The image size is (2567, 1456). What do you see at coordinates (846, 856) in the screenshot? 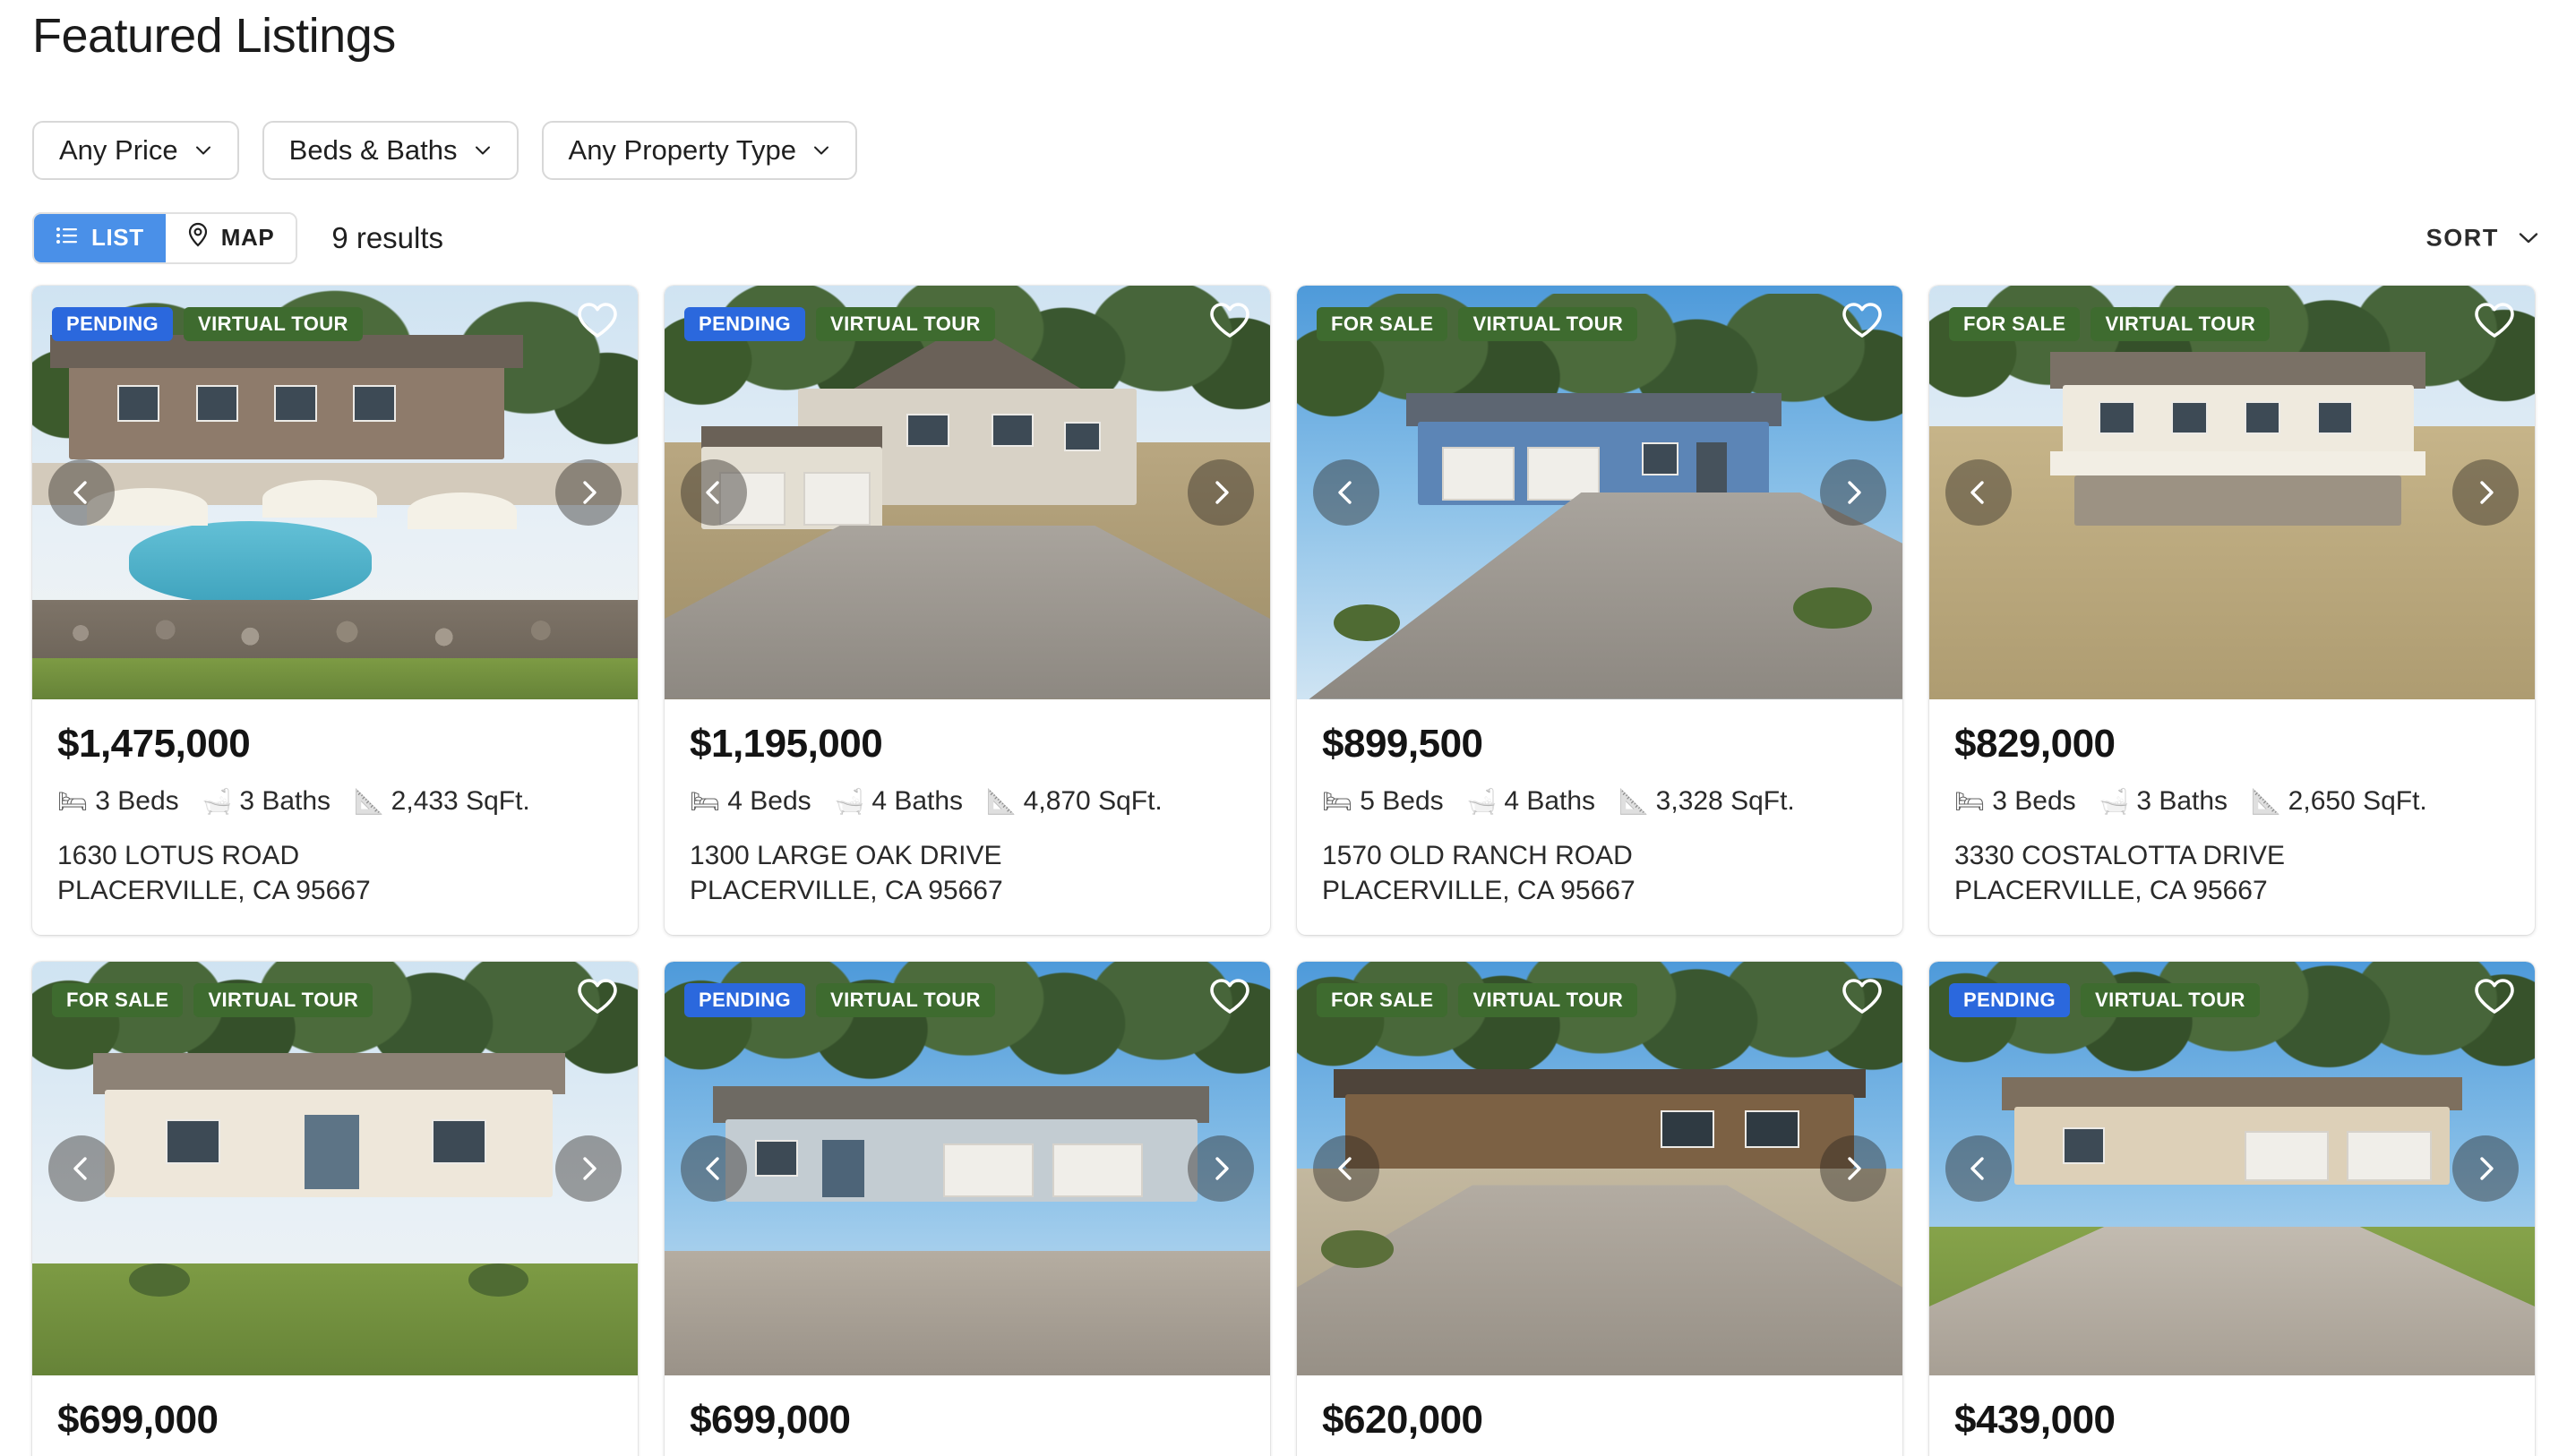
I see `address-line-1: 1300 LARGE OAK DRIVE` at bounding box center [846, 856].